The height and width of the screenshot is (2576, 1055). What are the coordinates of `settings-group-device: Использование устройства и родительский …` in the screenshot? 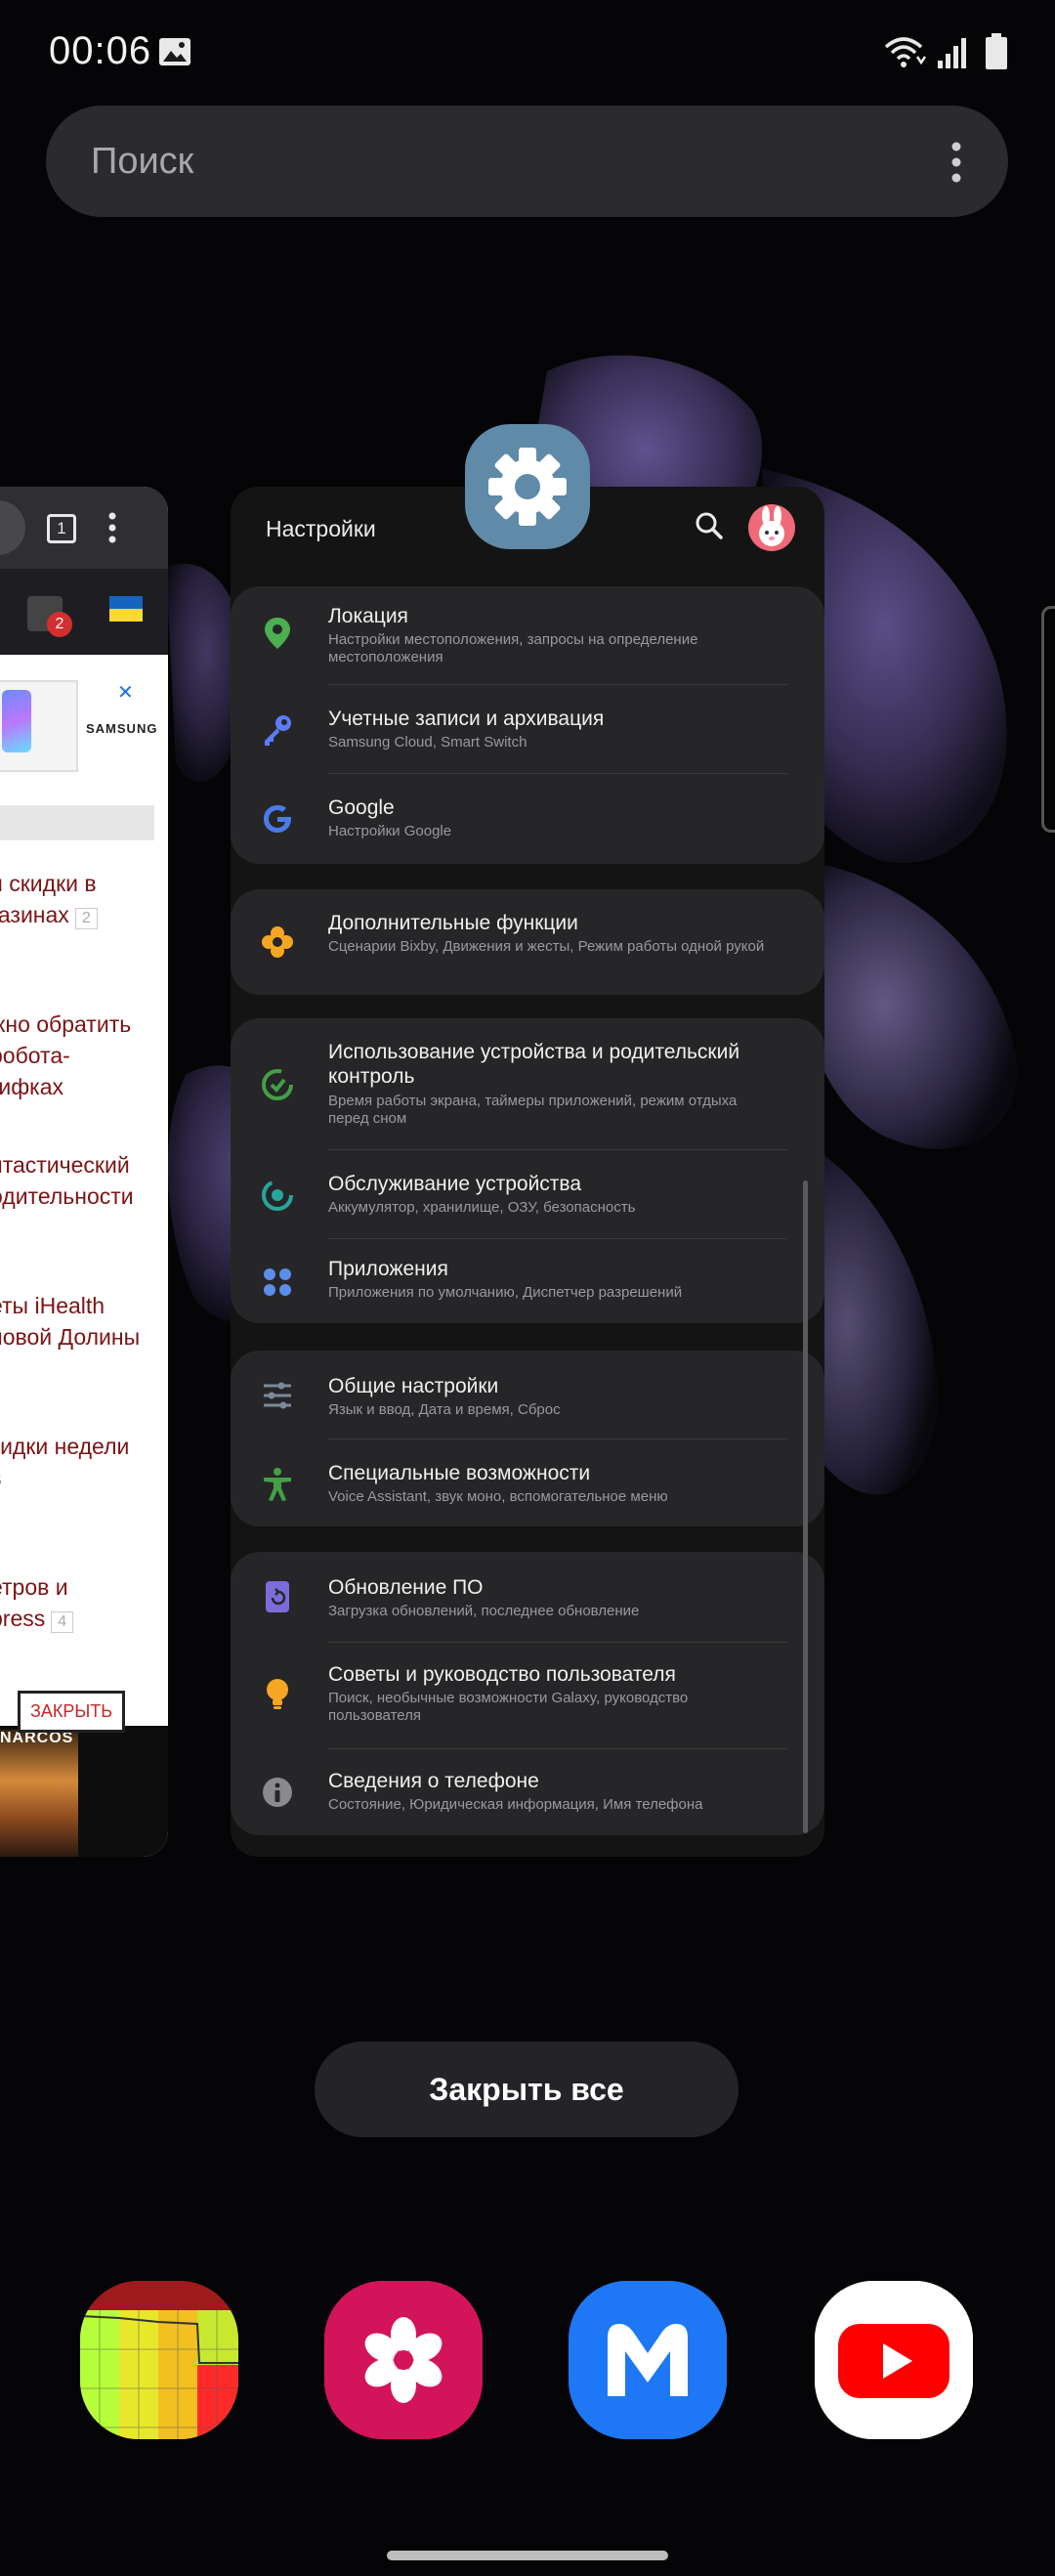 It's located at (527, 1170).